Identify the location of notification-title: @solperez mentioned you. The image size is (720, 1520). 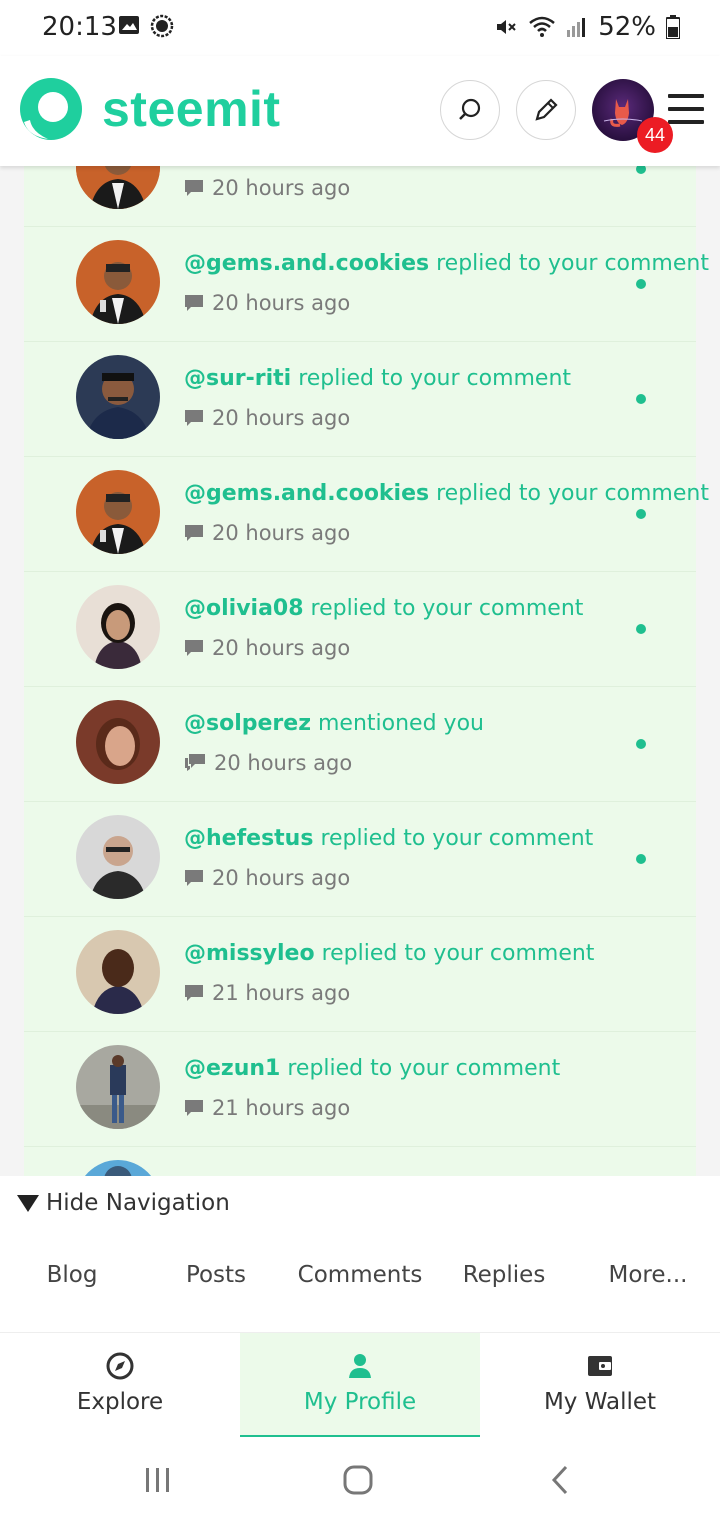
(334, 723).